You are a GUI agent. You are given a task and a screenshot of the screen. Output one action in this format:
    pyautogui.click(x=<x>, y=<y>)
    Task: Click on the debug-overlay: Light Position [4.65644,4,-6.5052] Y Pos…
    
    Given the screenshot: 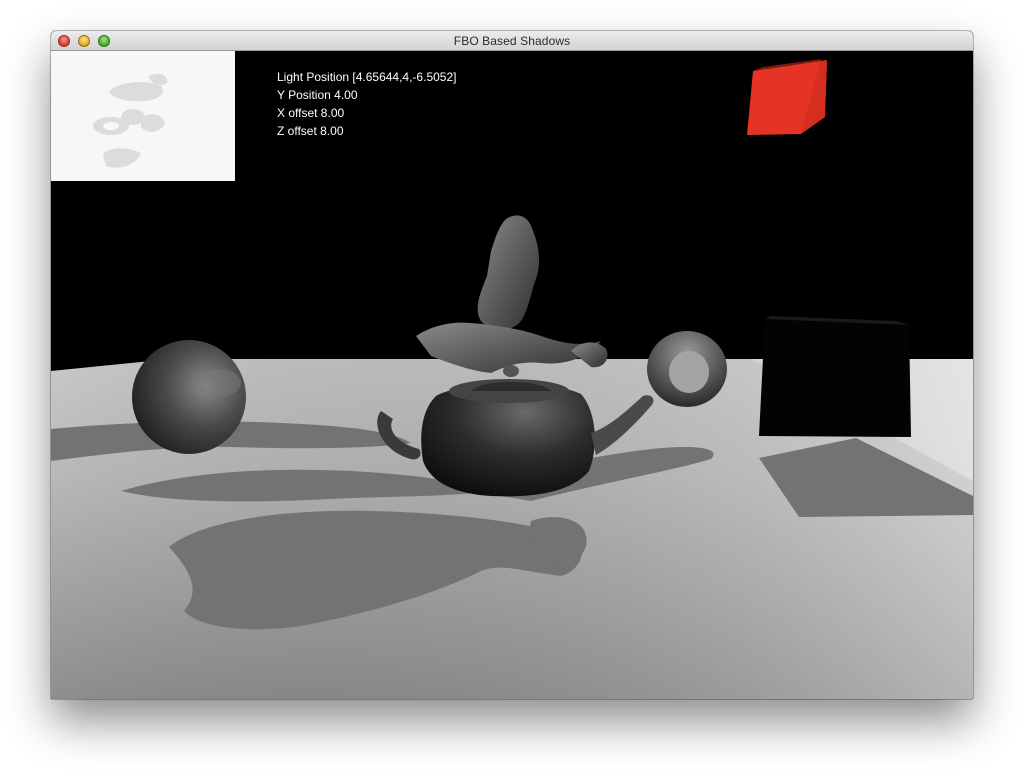 What is the action you would take?
    pyautogui.click(x=366, y=104)
    